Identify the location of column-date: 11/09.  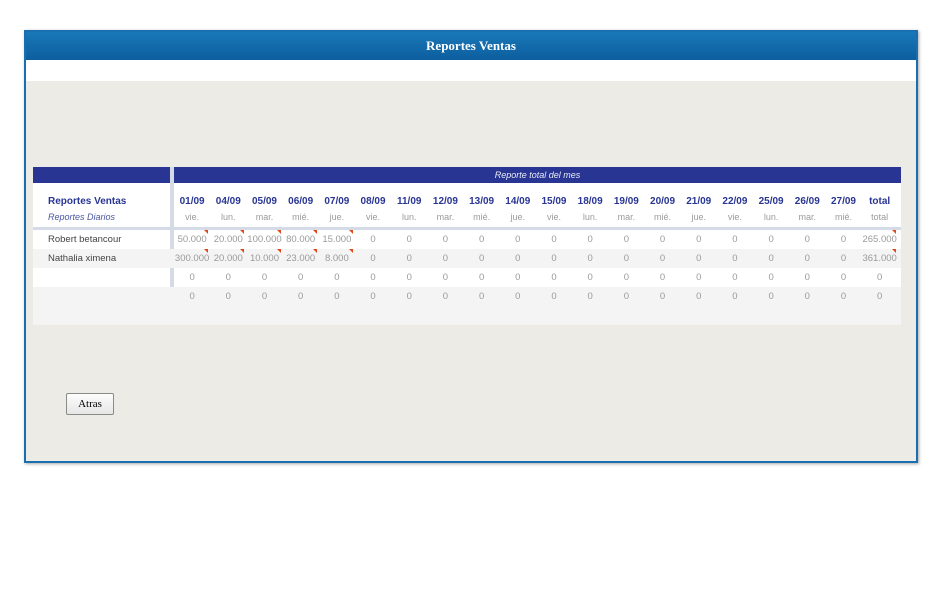
(409, 201).